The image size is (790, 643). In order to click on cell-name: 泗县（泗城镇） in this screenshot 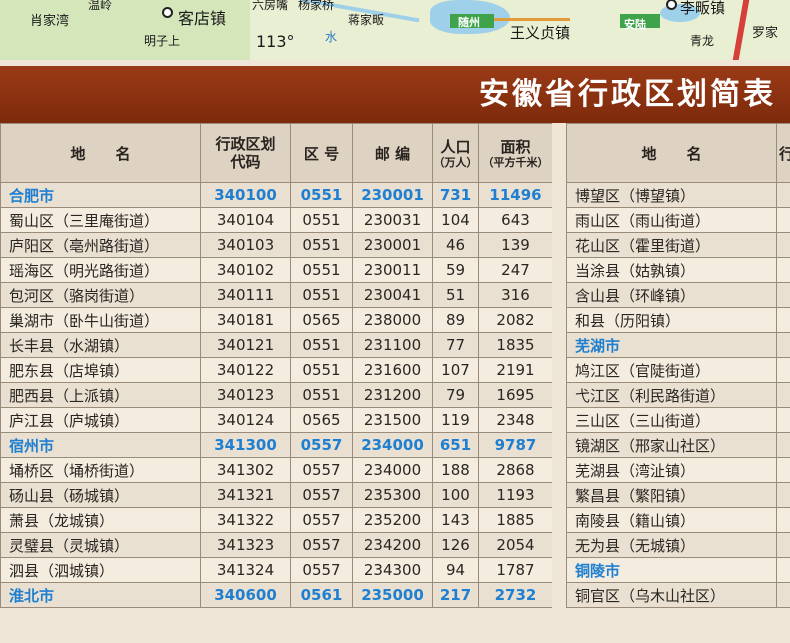, I will do `click(100, 570)`.